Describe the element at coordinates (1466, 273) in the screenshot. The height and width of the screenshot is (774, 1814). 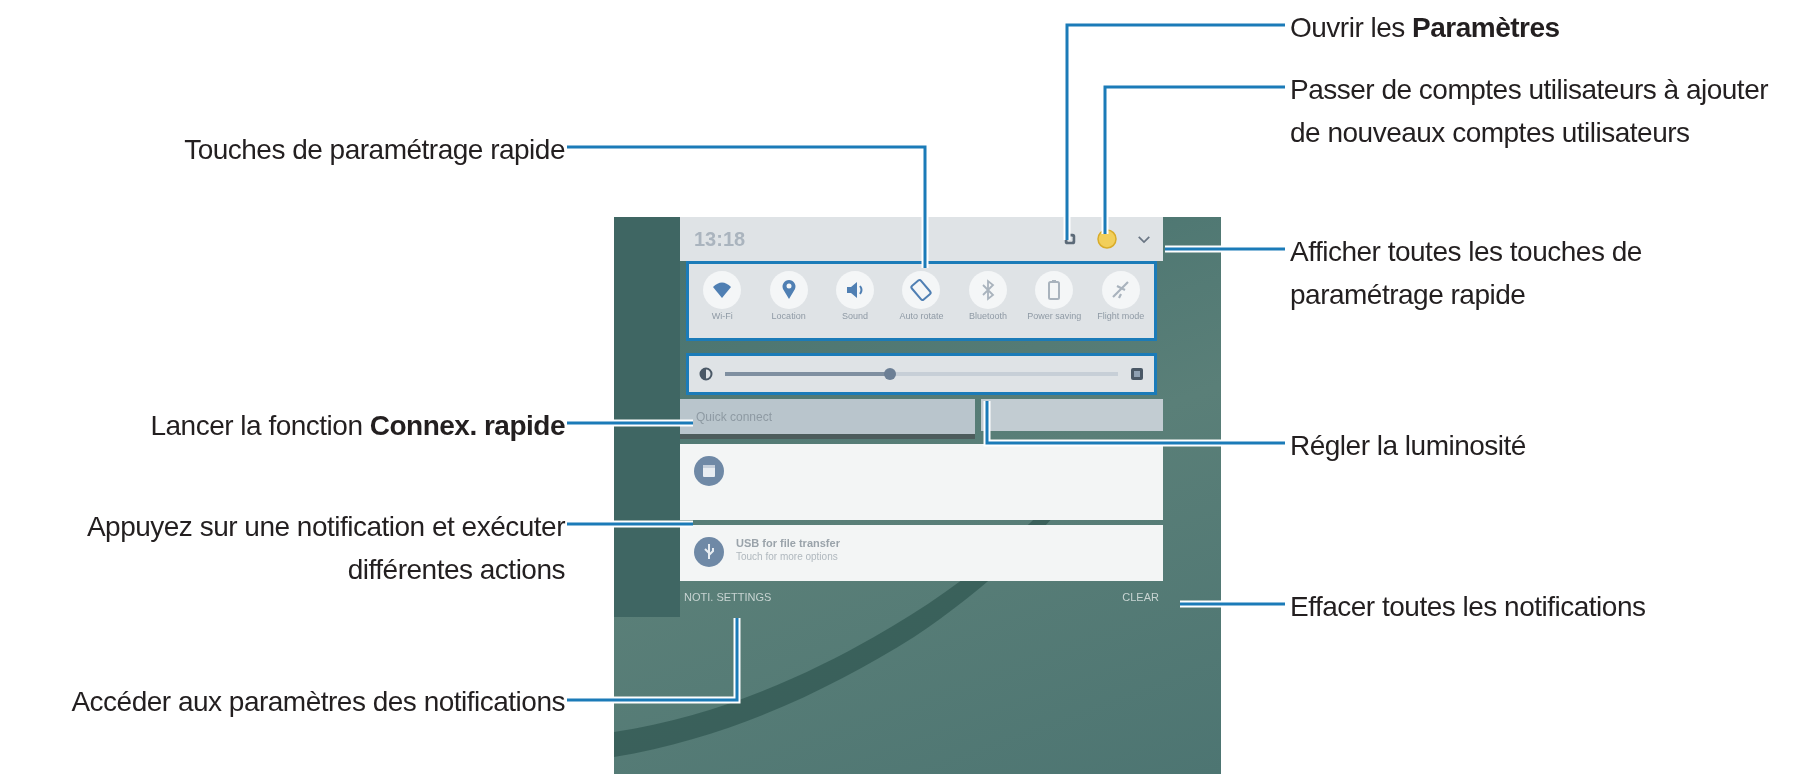
I see `callout-label: Afficher toutes les touches de paramétrage rapide` at that location.